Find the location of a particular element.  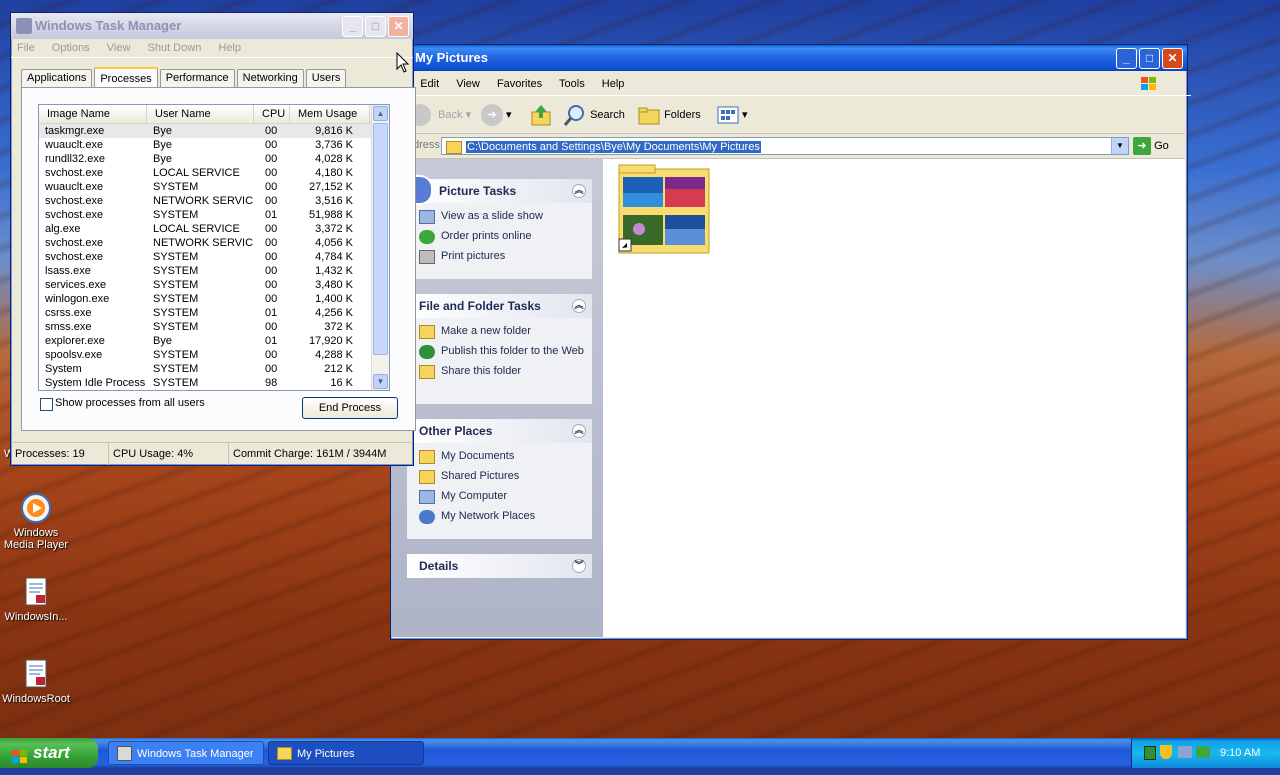

process-row: services.exe SYSTEM 00 3,480 K is located at coordinates (214, 285).